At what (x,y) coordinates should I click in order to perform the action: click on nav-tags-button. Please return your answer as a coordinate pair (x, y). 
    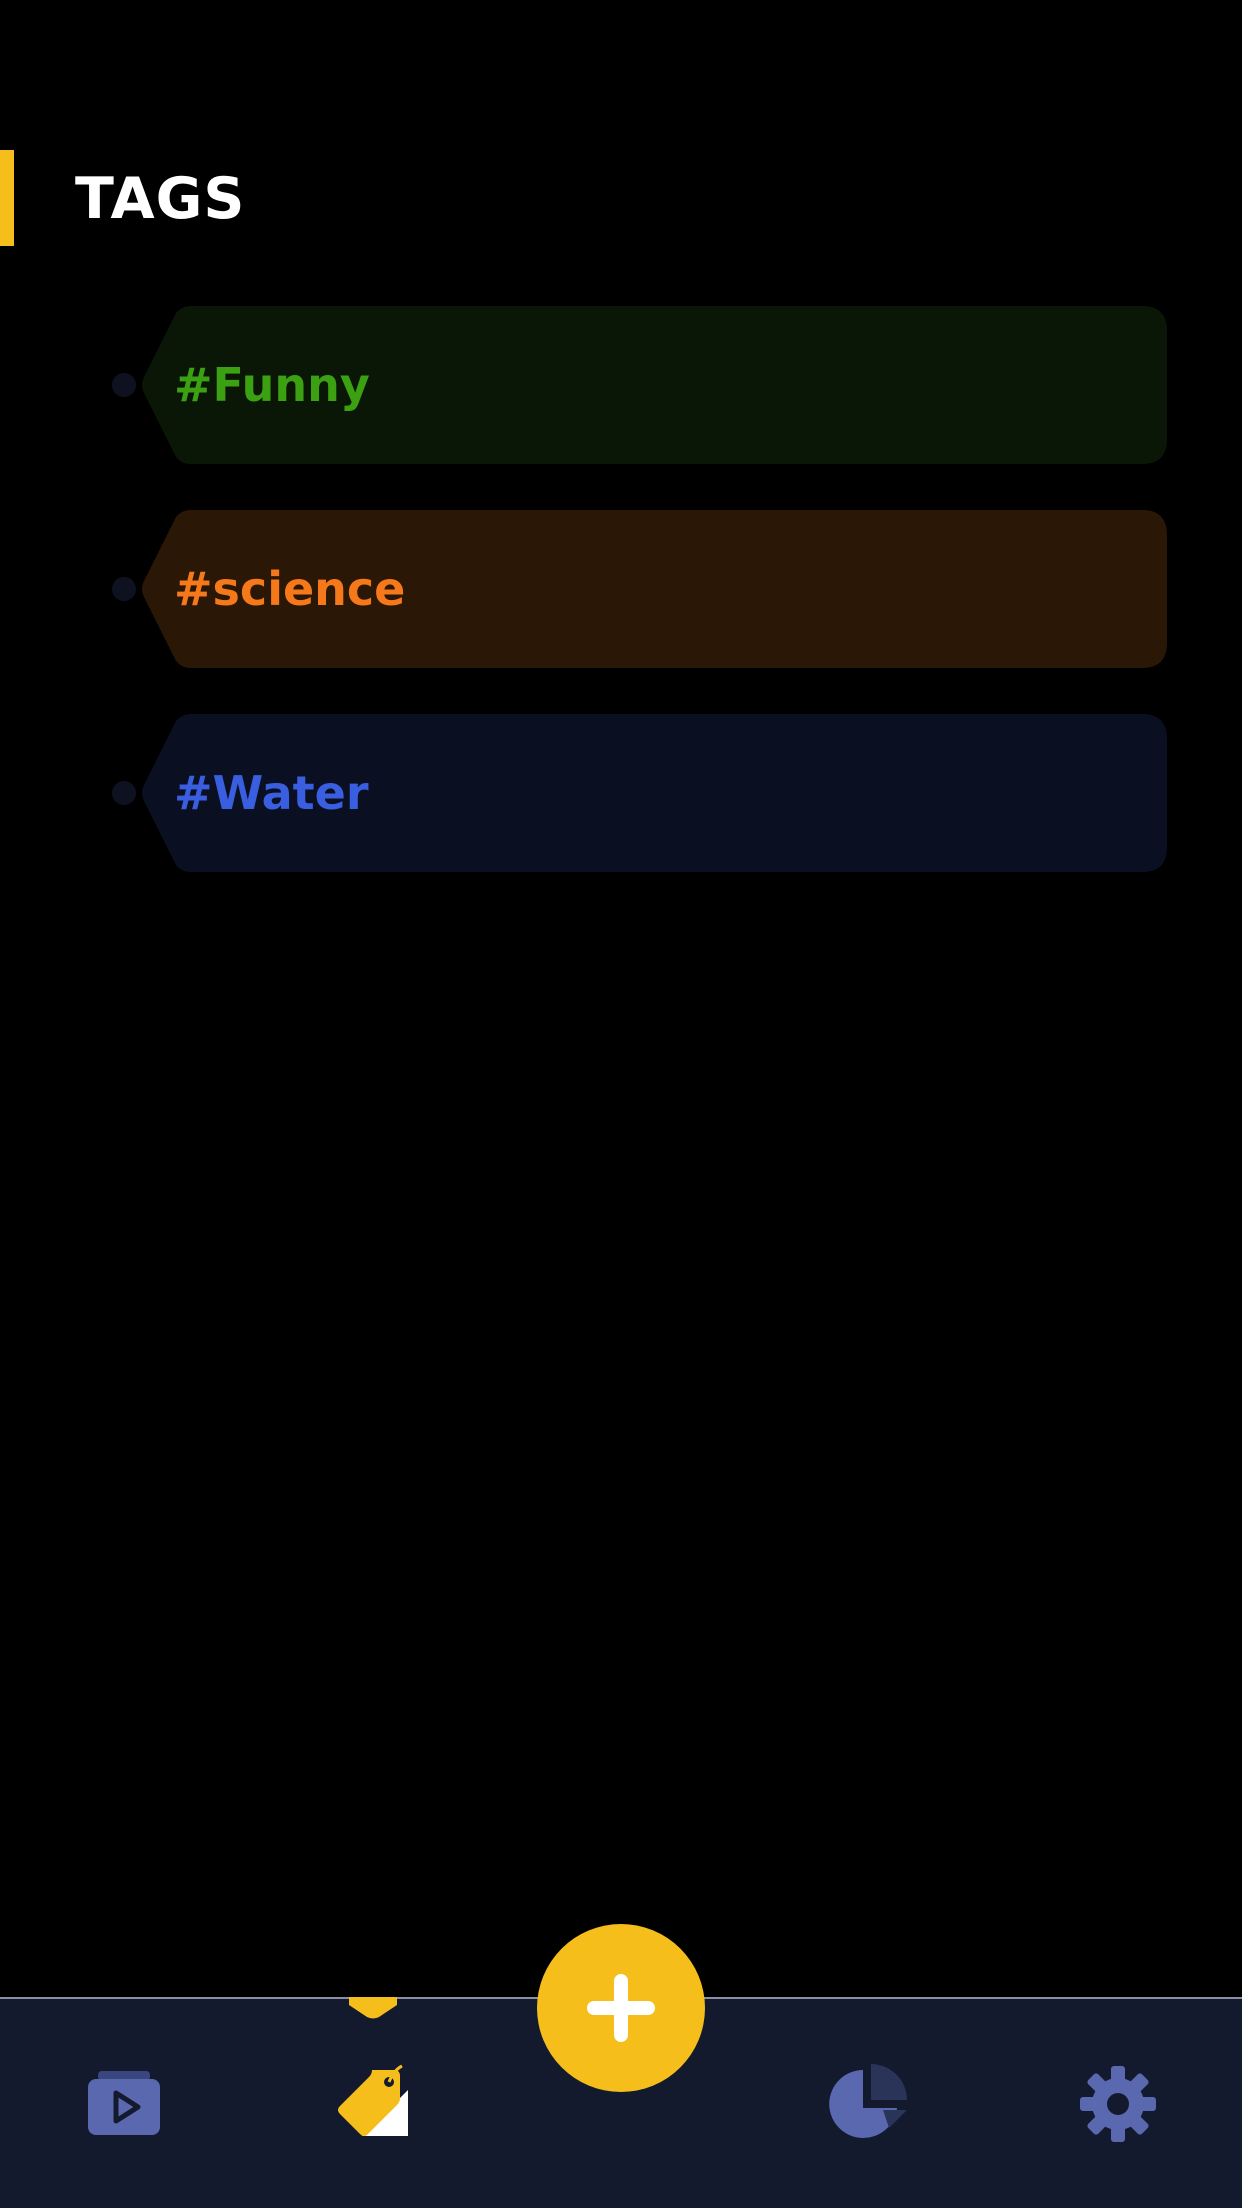
    Looking at the image, I should click on (372, 2104).